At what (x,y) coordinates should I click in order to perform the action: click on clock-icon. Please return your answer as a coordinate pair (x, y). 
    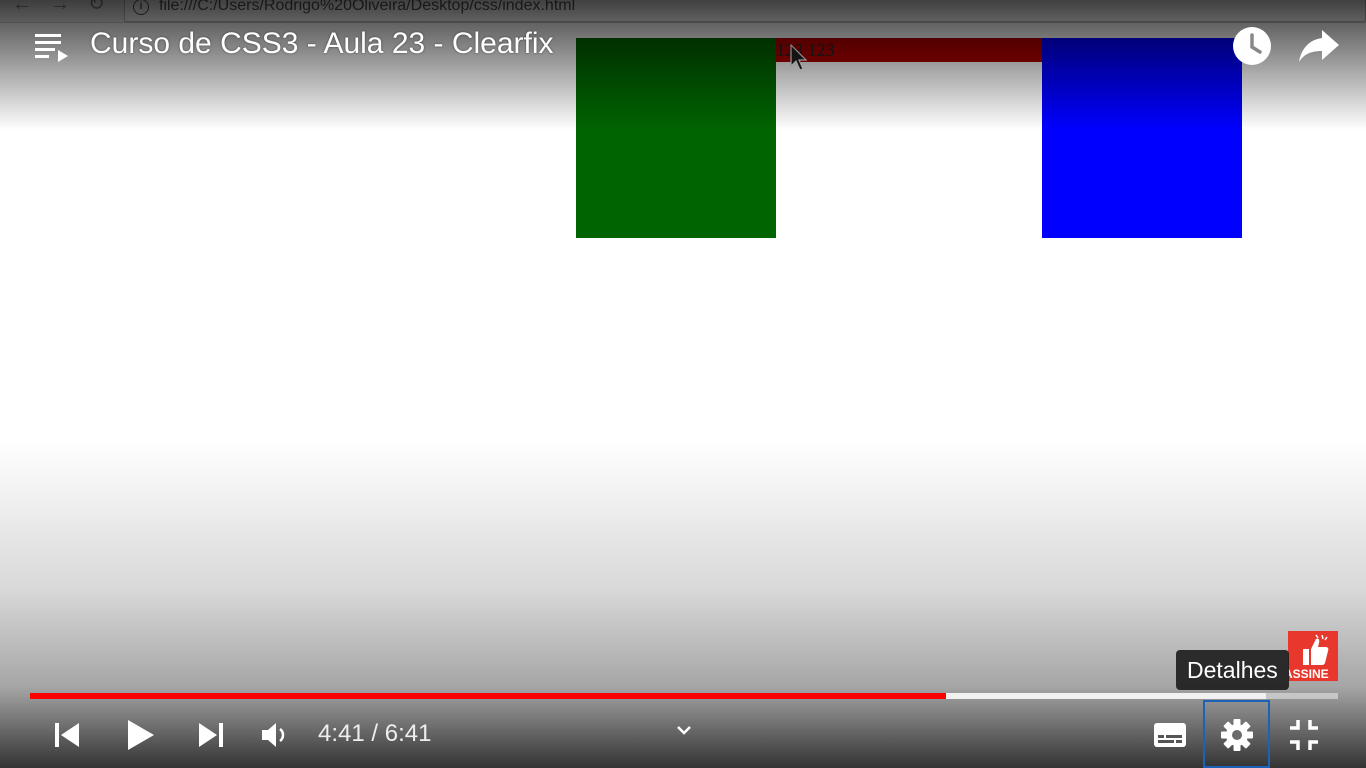
    Looking at the image, I should click on (1252, 46).